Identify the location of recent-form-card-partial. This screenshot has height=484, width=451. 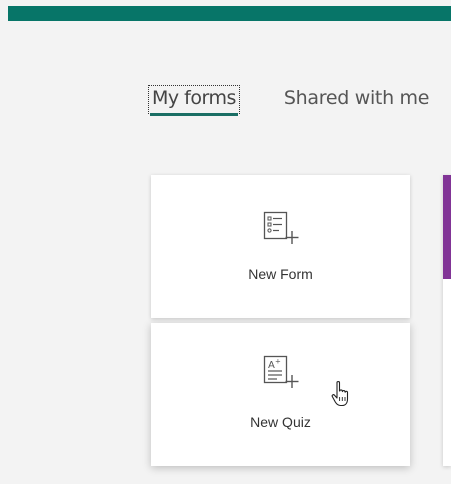
(447, 320).